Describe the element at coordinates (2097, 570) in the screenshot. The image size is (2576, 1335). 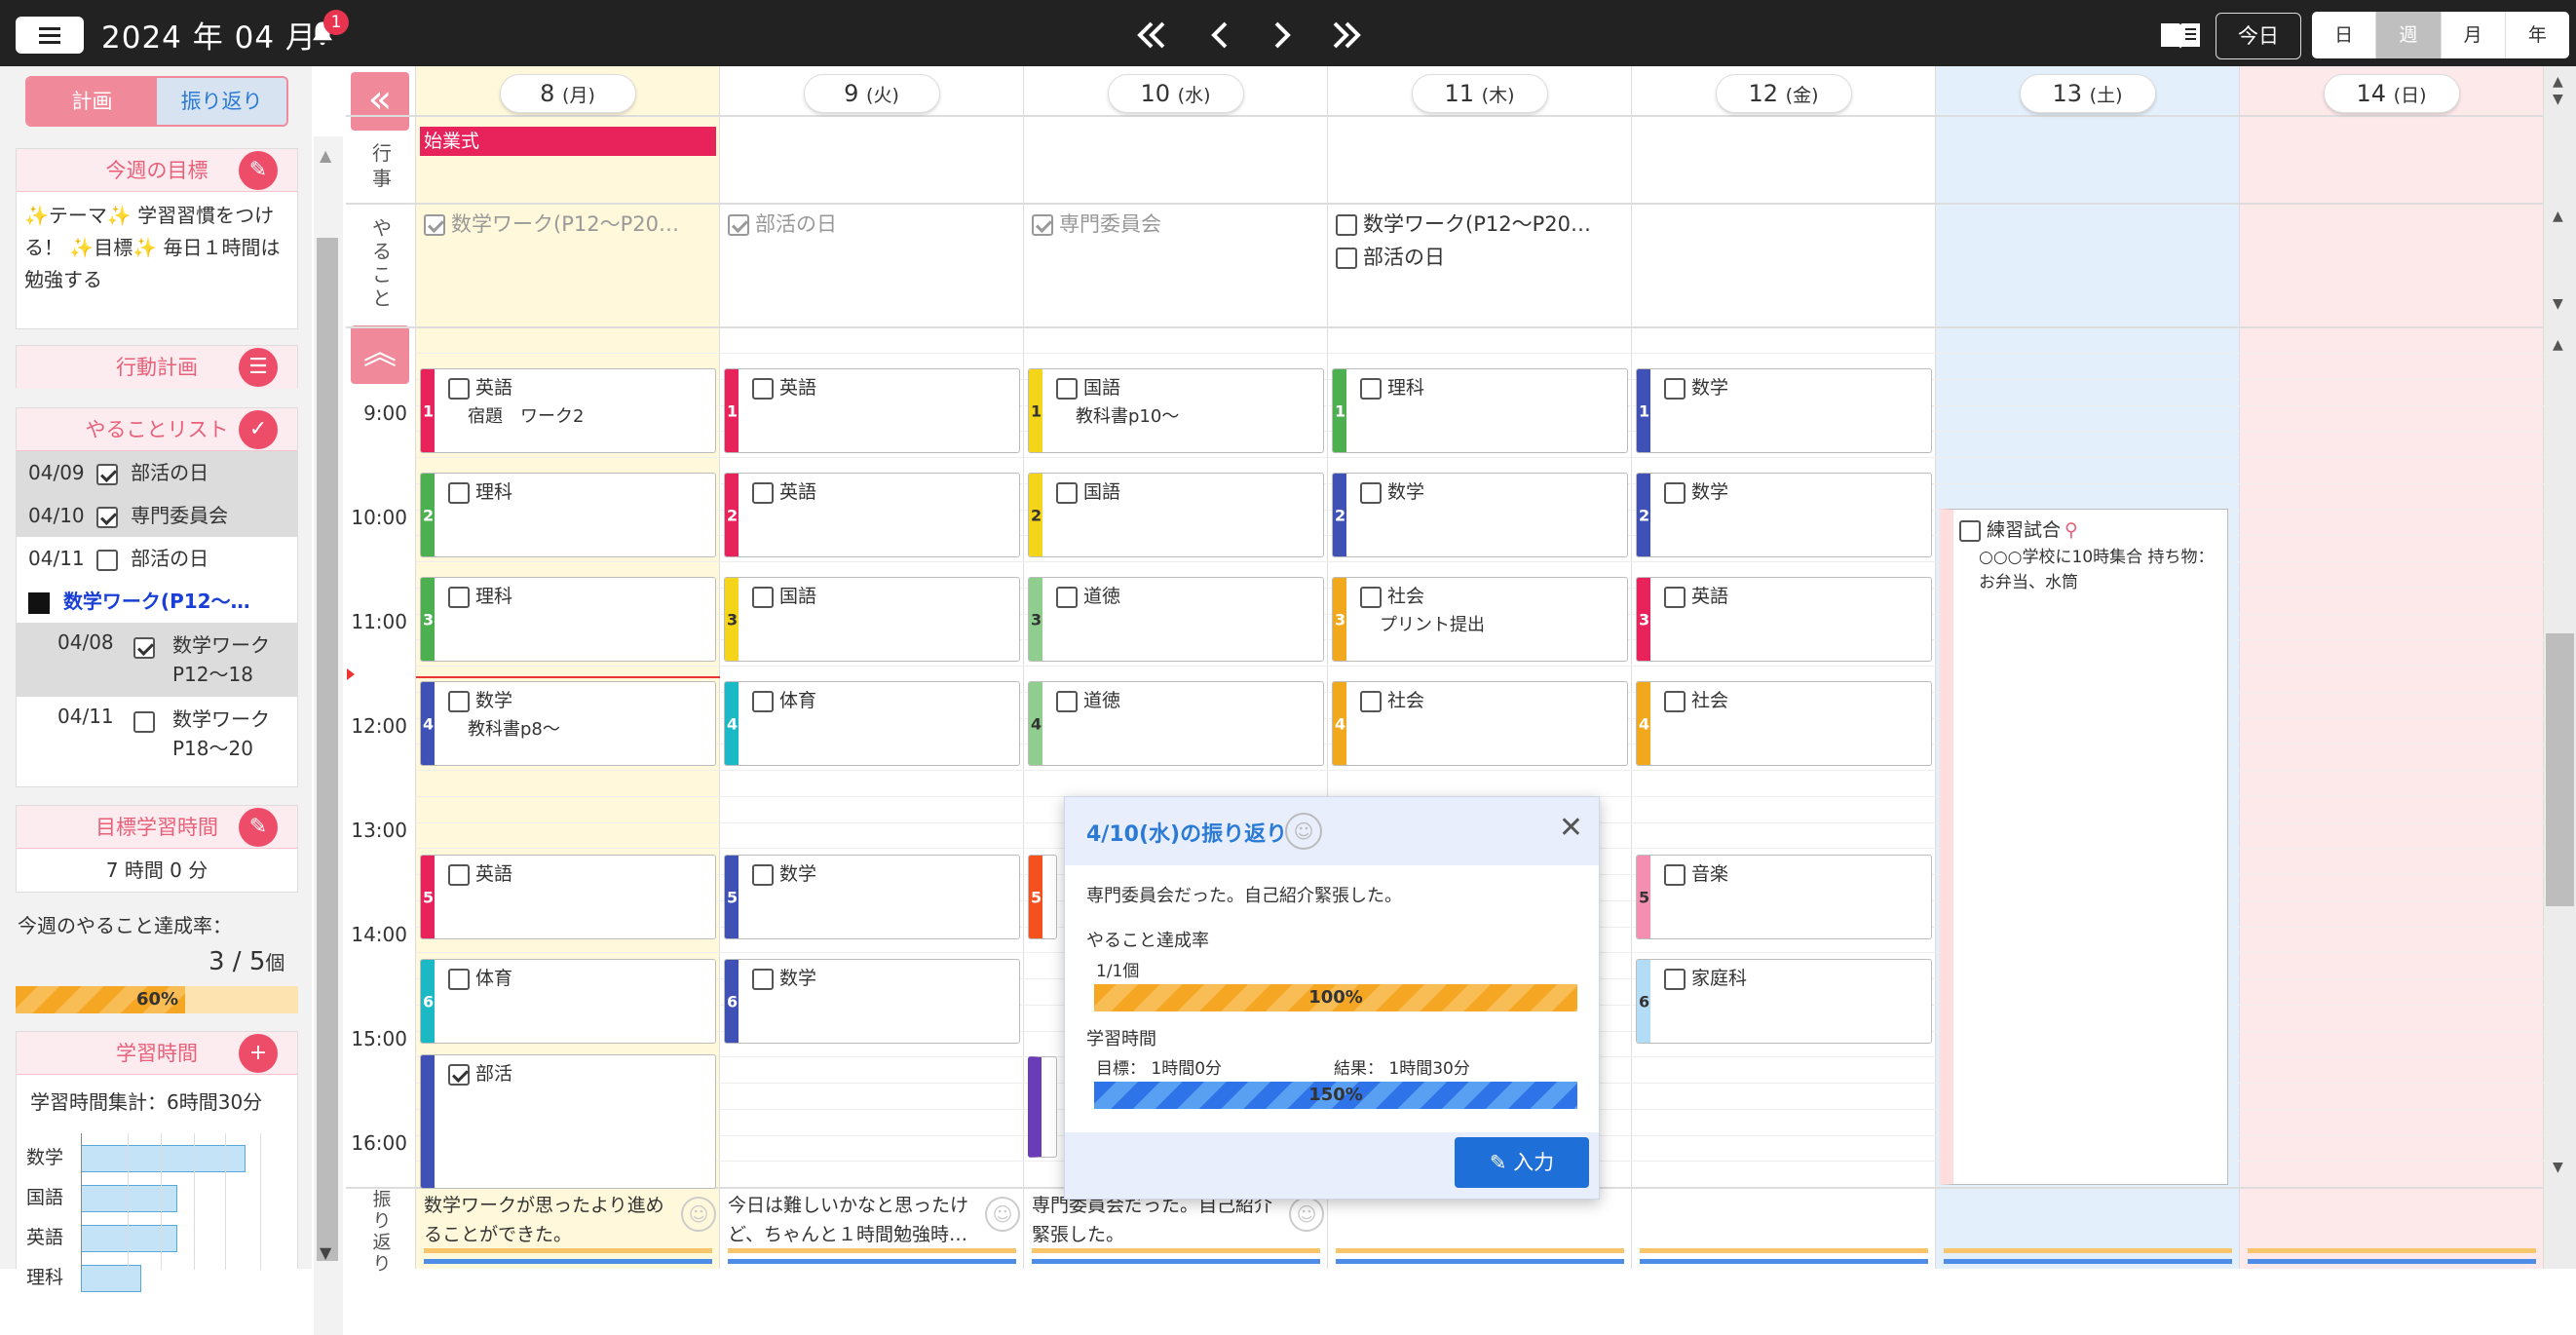
I see `saturday-event-detail: ○○○学校に10時集合 持ち物：お弁当、水筒` at that location.